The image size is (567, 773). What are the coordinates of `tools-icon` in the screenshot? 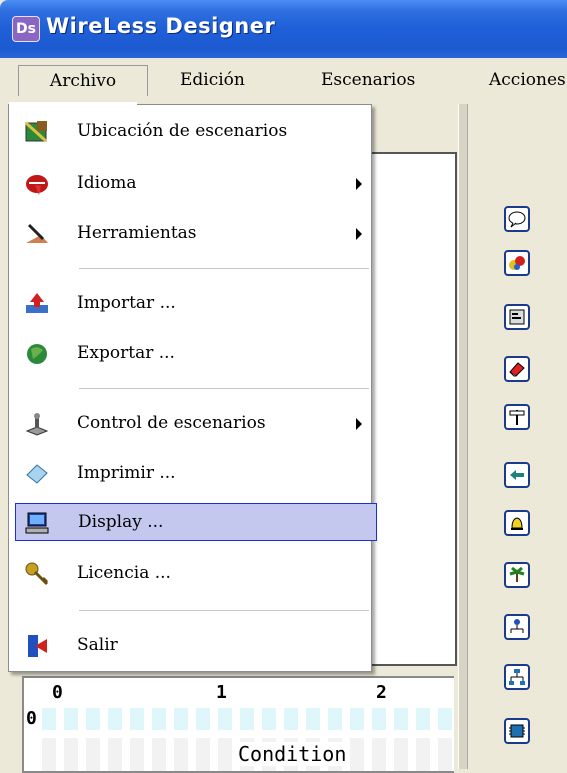 It's located at (37, 234).